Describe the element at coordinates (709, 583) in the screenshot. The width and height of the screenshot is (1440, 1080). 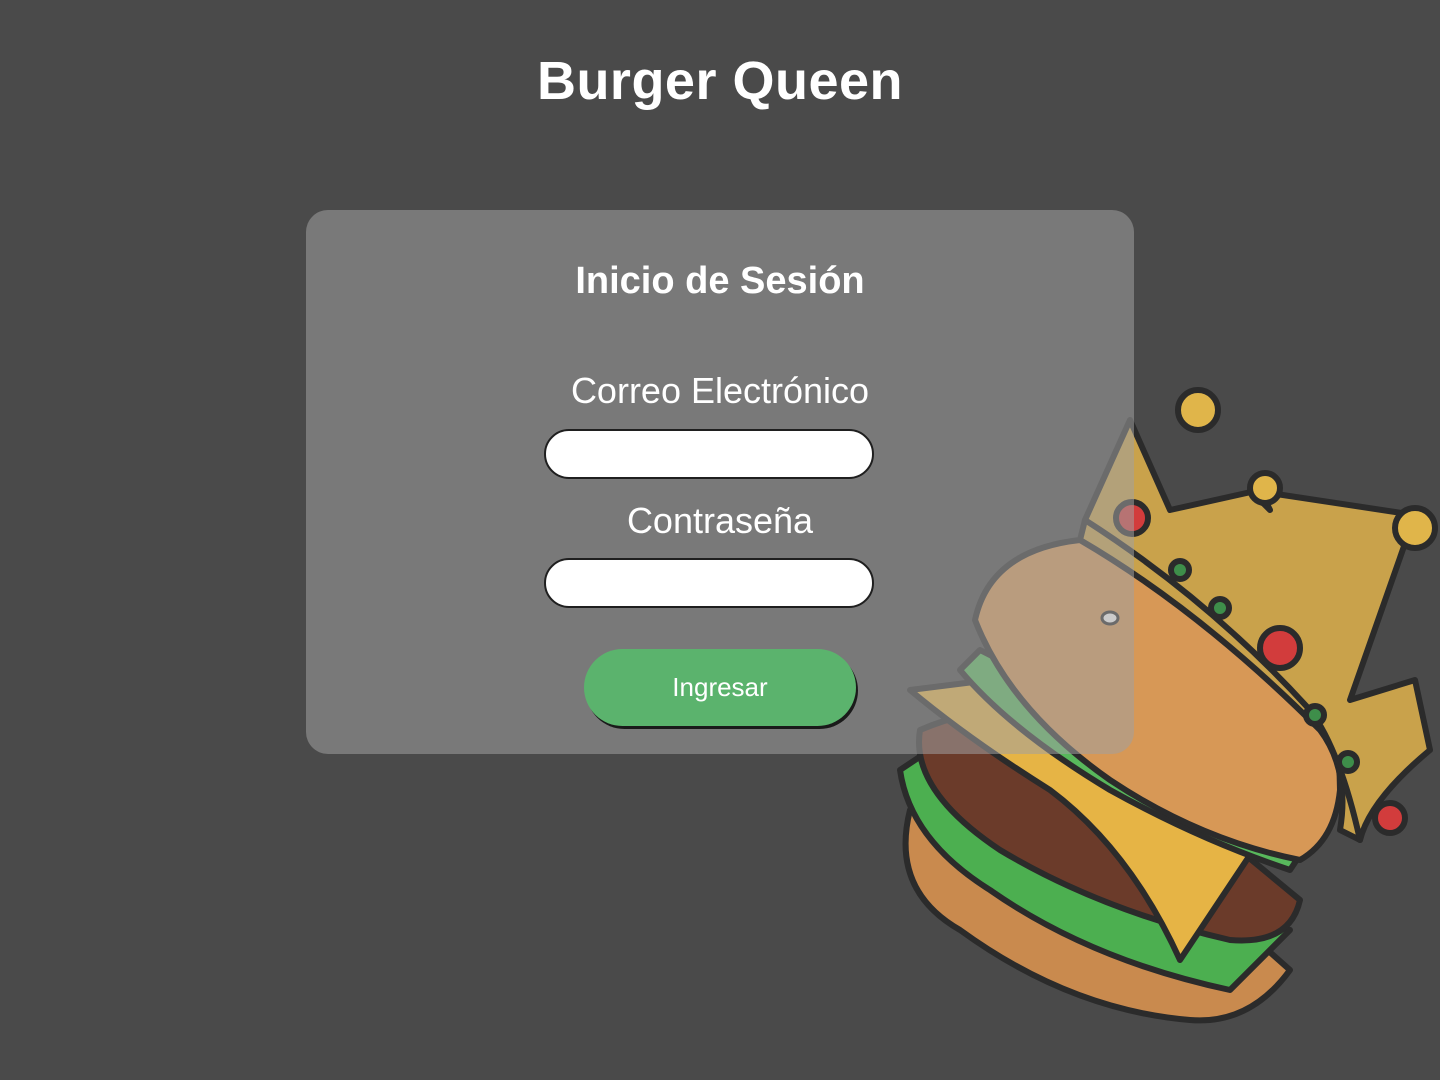
I see `password-field` at that location.